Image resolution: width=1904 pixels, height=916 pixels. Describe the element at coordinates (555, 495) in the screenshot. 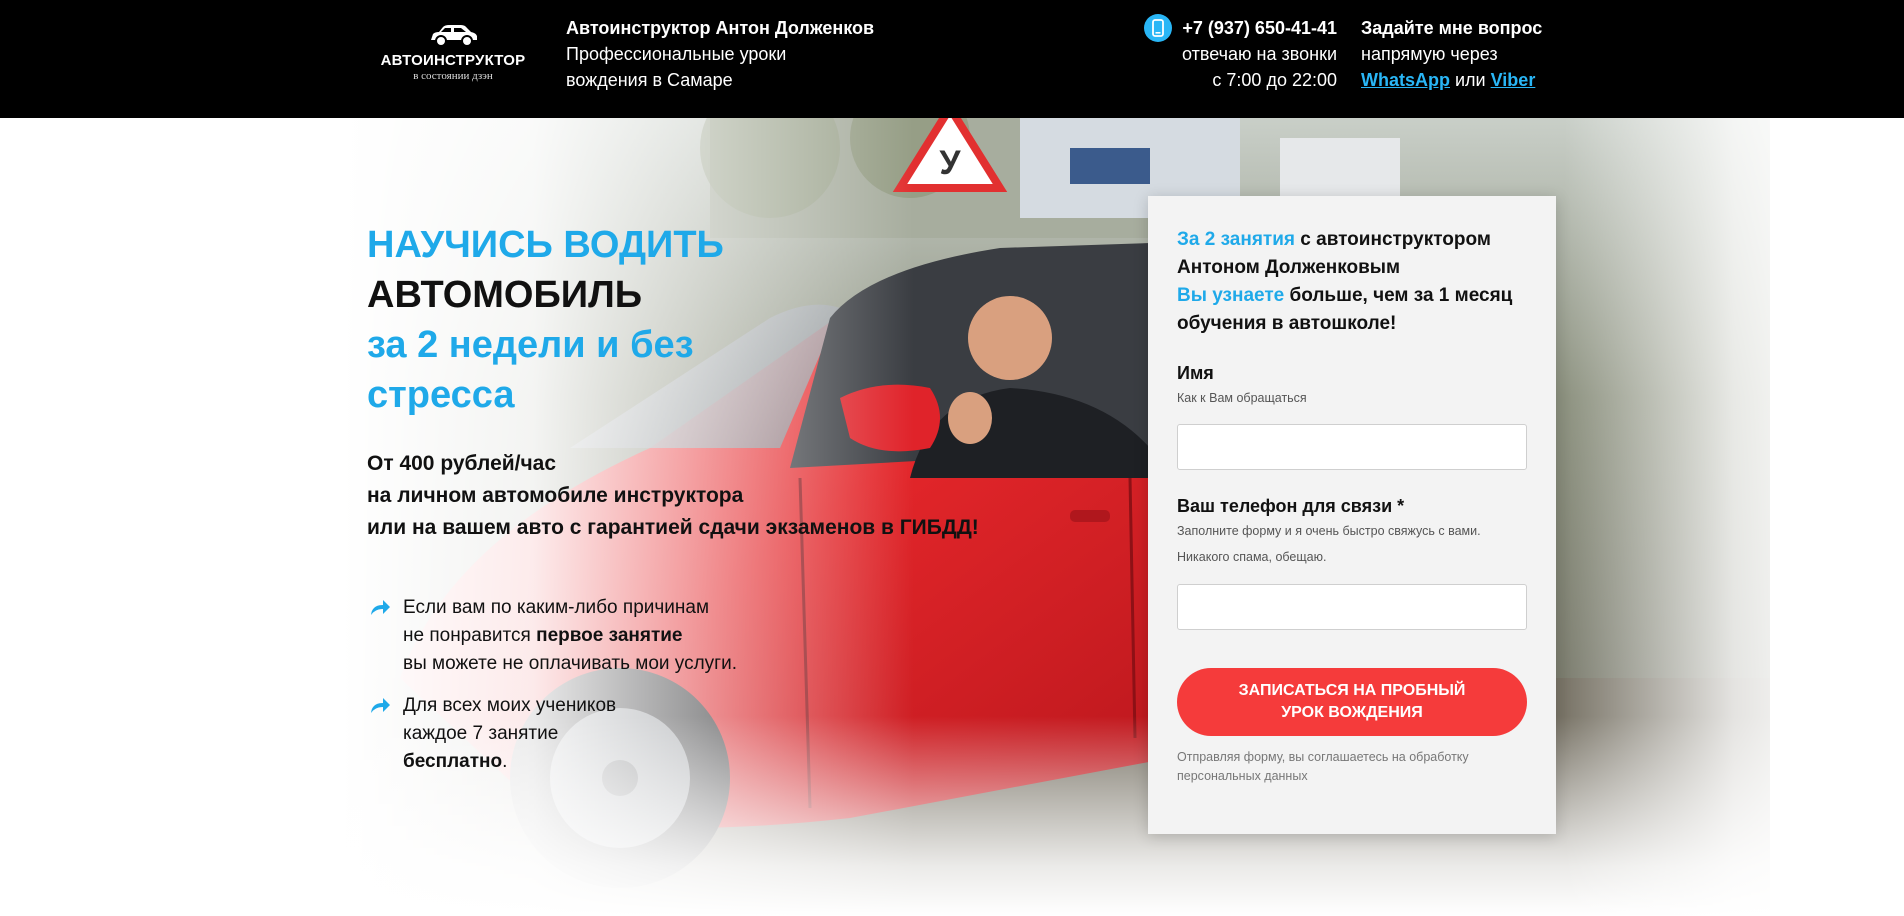

I see `subtext-line: на личном автомобиле инструктора` at that location.